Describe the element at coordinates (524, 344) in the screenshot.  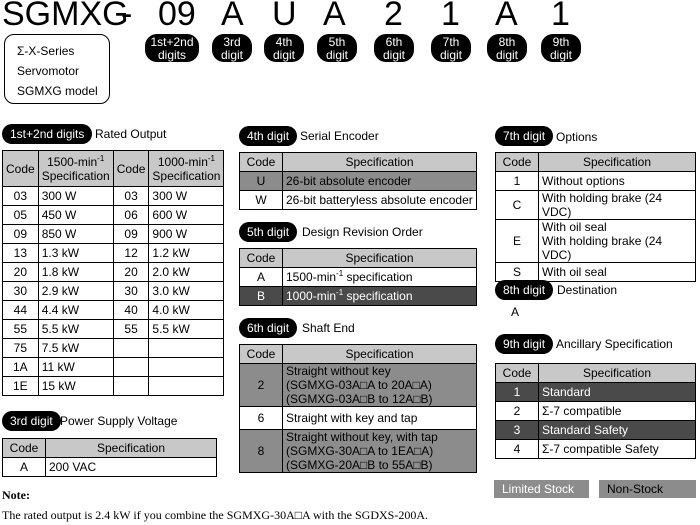
I see `ancillary-pill: 9th digit` at that location.